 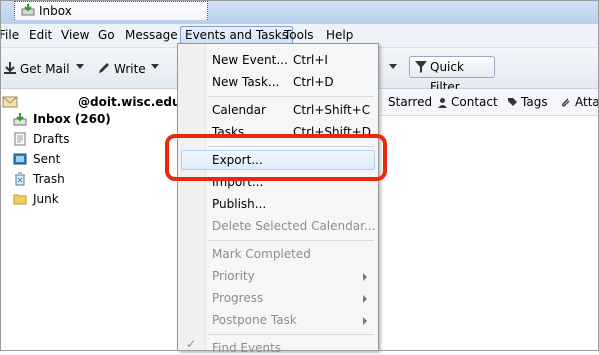 I want to click on menu-icon-gutter, so click(x=192, y=197).